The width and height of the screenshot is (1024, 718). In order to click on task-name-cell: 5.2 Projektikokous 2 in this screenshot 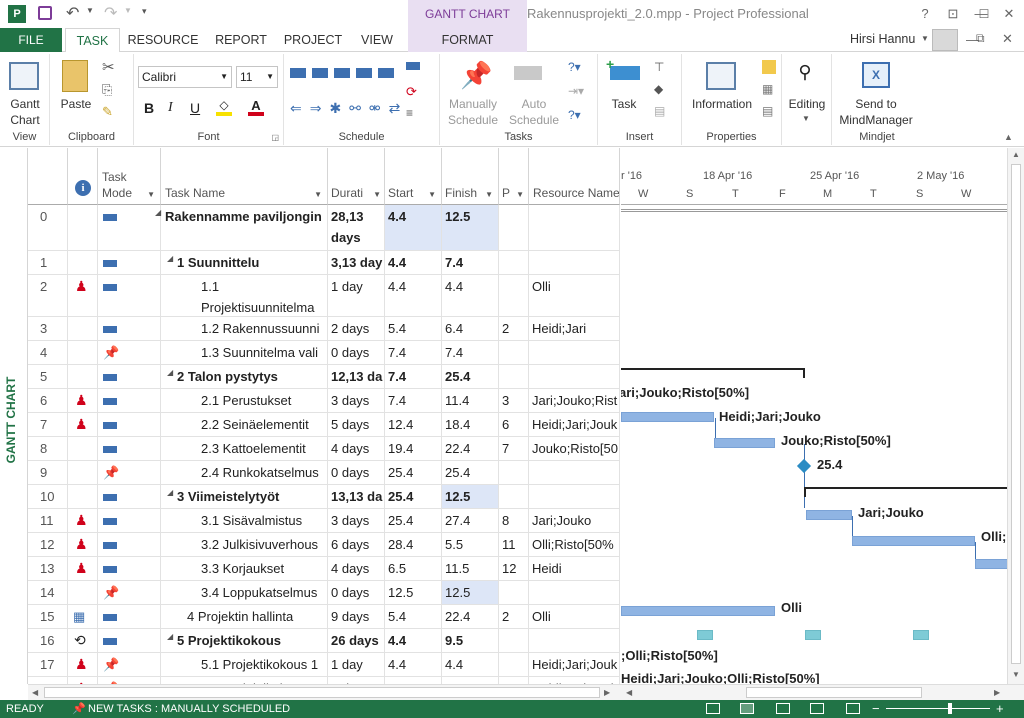, I will do `click(244, 680)`.